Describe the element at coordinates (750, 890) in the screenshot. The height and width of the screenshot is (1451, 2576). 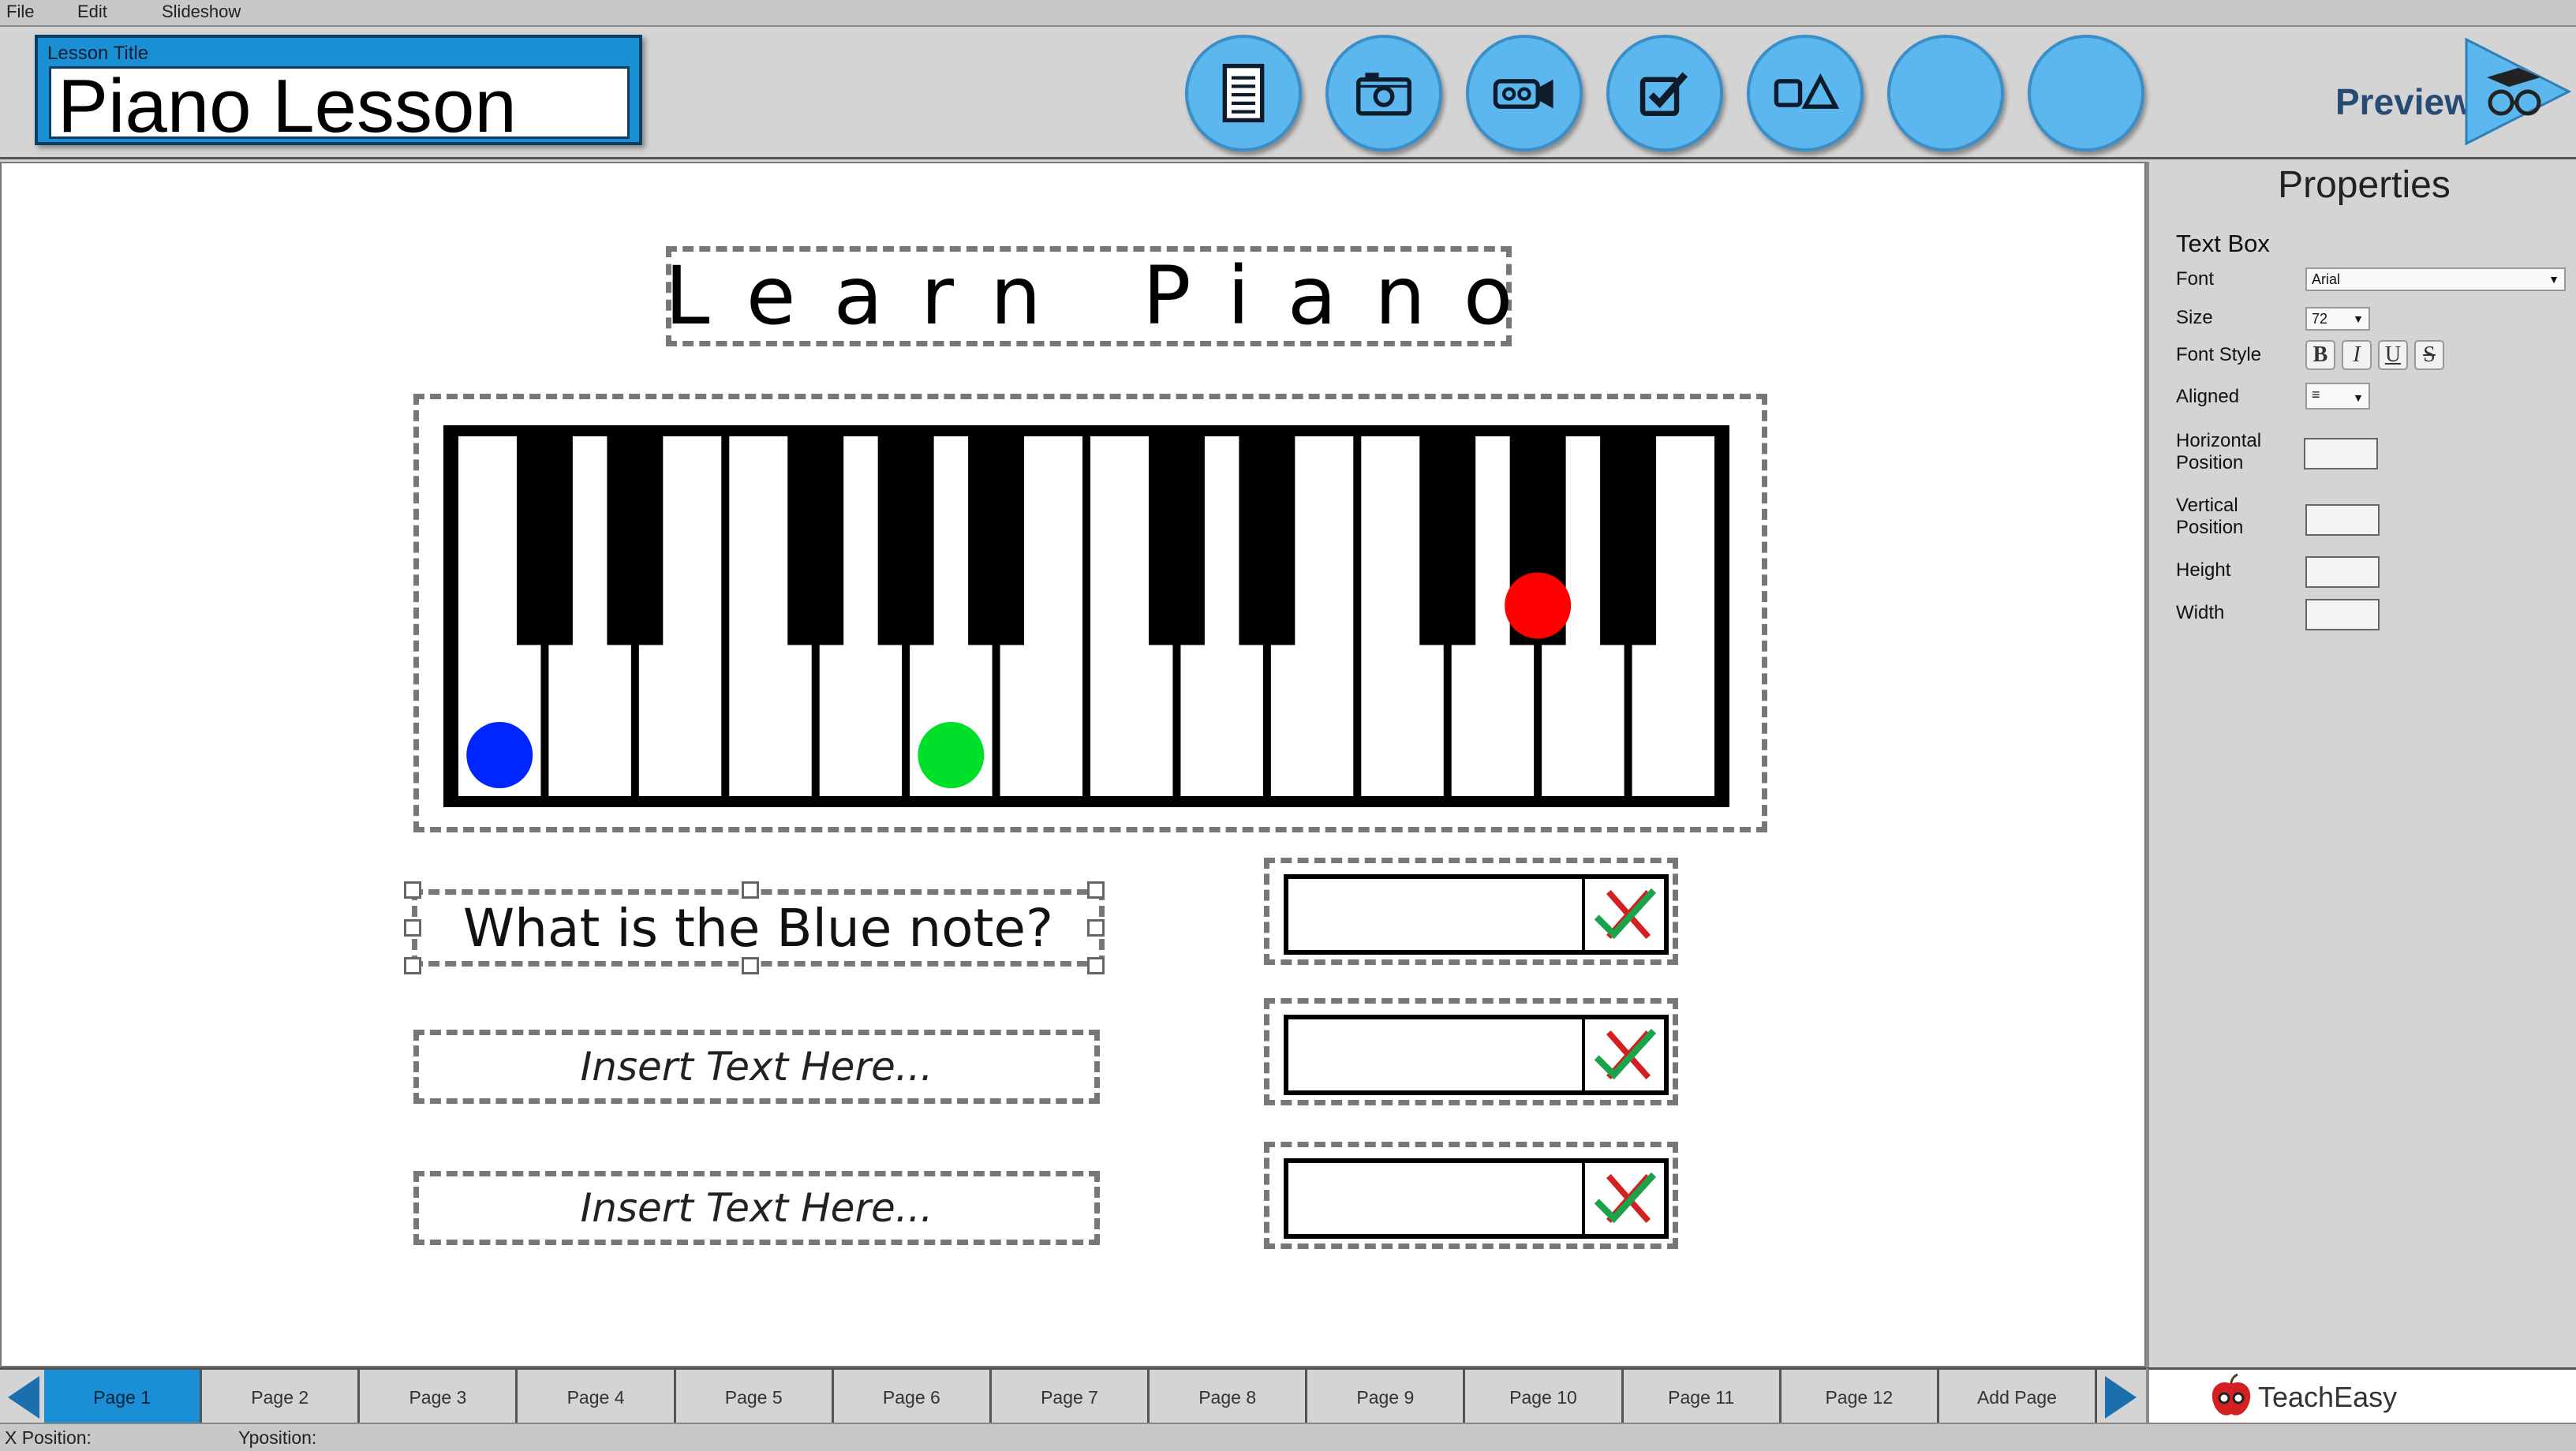
I see `resize-handle-top` at that location.